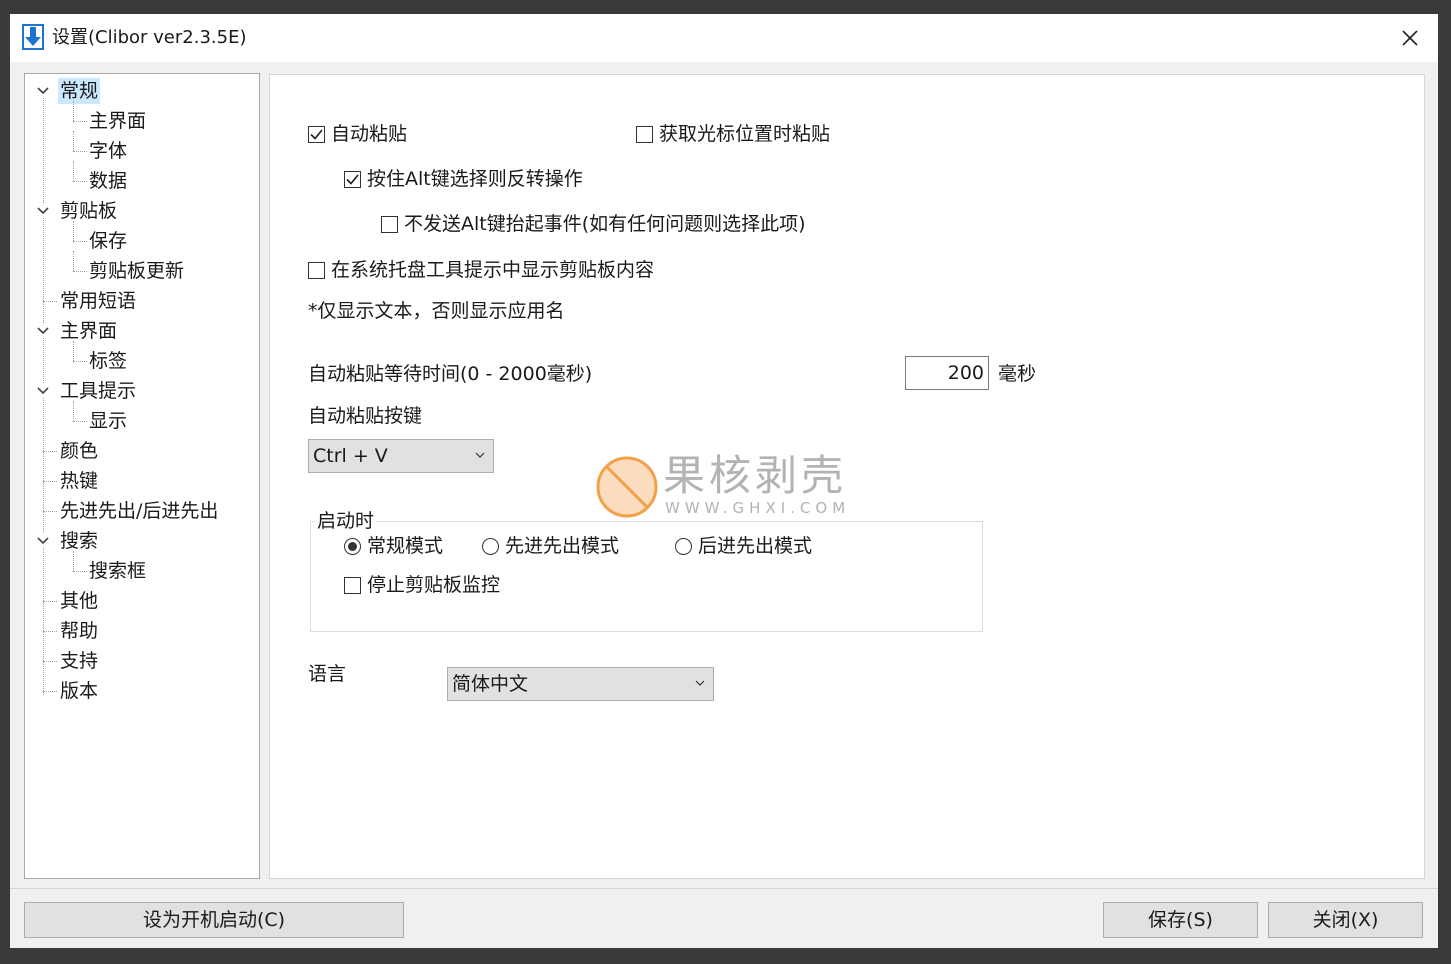 Image resolution: width=1451 pixels, height=964 pixels. Describe the element at coordinates (108, 181) in the screenshot. I see `nav-item: 数据` at that location.